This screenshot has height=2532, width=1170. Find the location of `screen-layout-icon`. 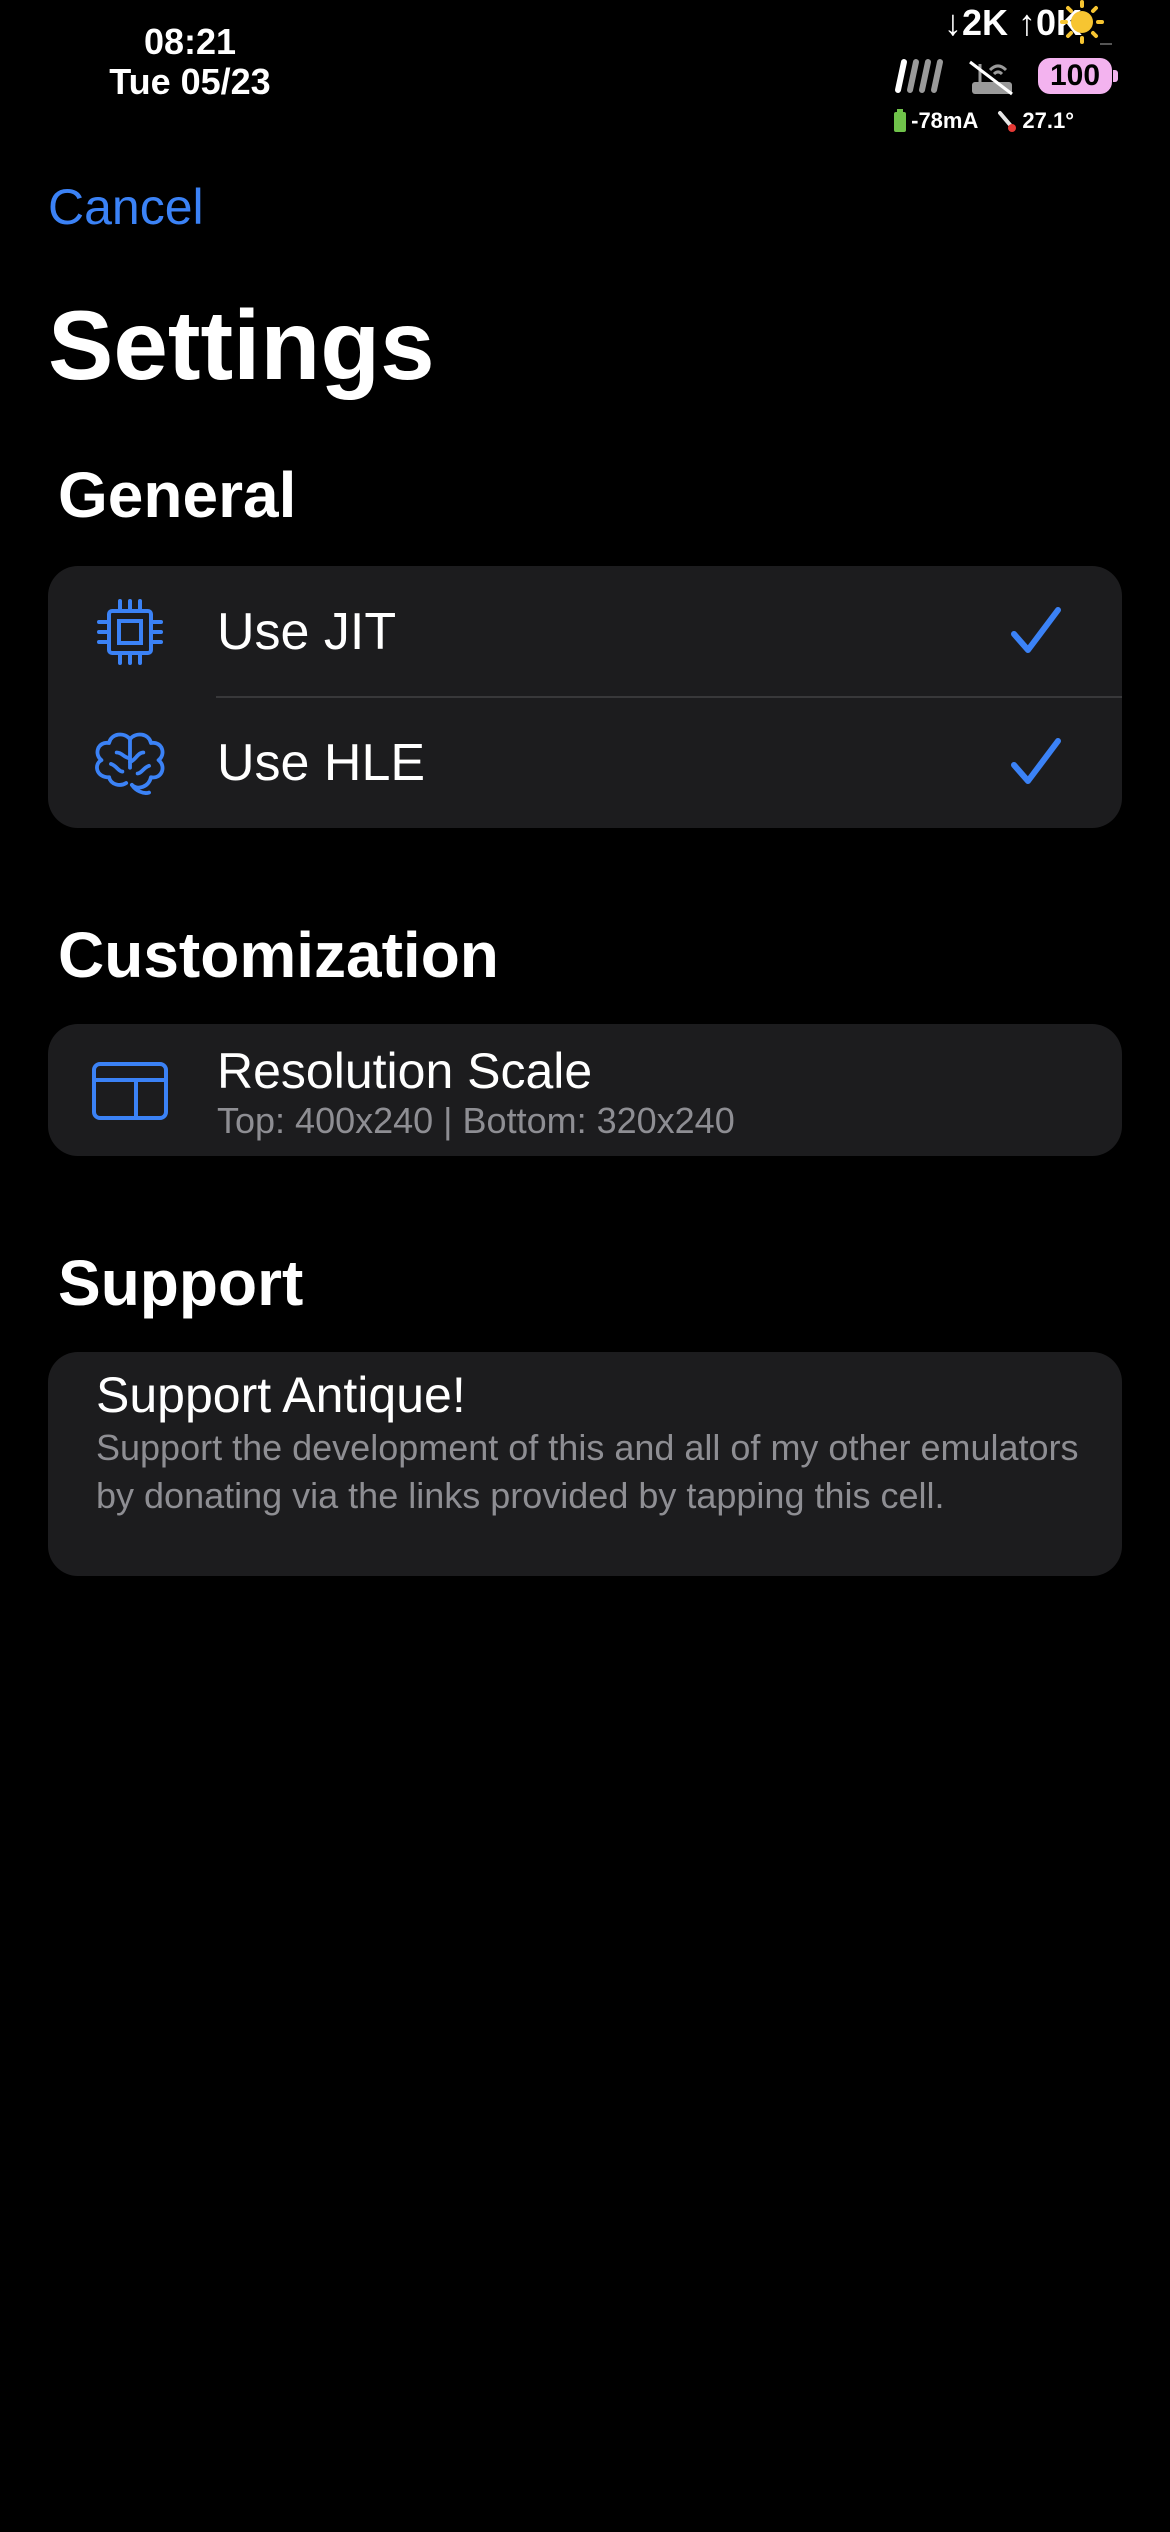

screen-layout-icon is located at coordinates (130, 1090).